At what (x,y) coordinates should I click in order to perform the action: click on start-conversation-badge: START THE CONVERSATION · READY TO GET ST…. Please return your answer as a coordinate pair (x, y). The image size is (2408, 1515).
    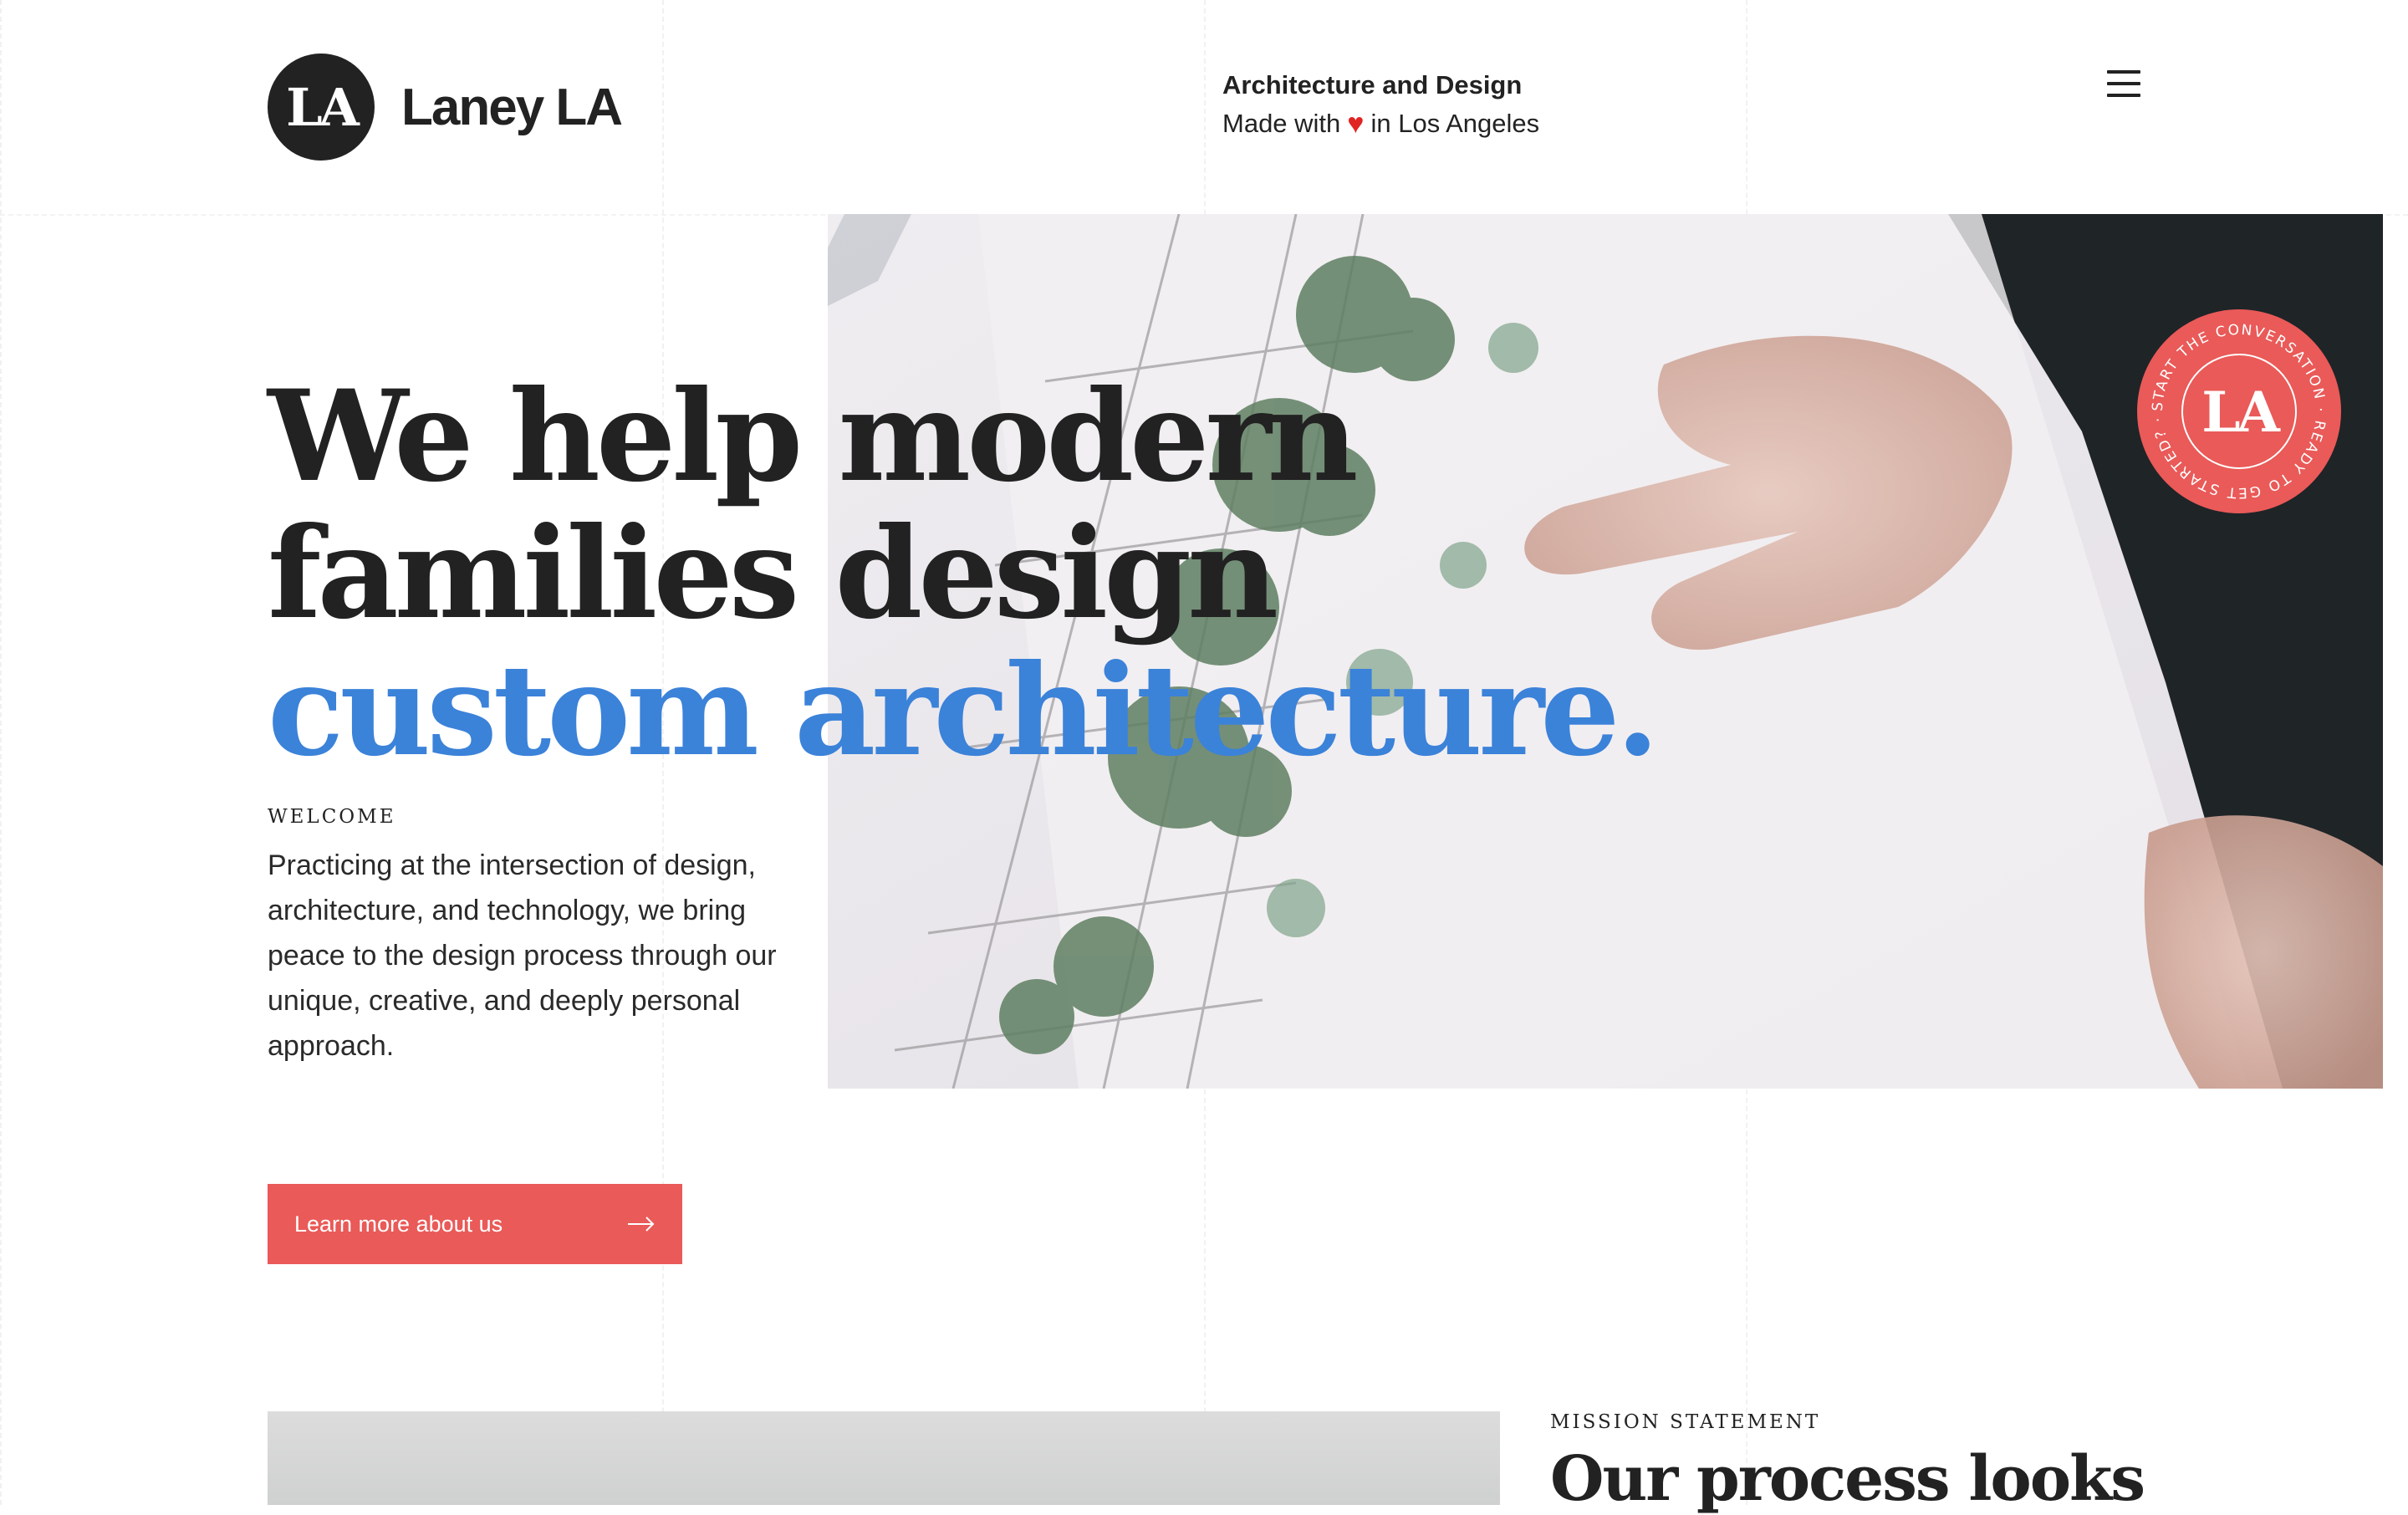
    Looking at the image, I should click on (2239, 411).